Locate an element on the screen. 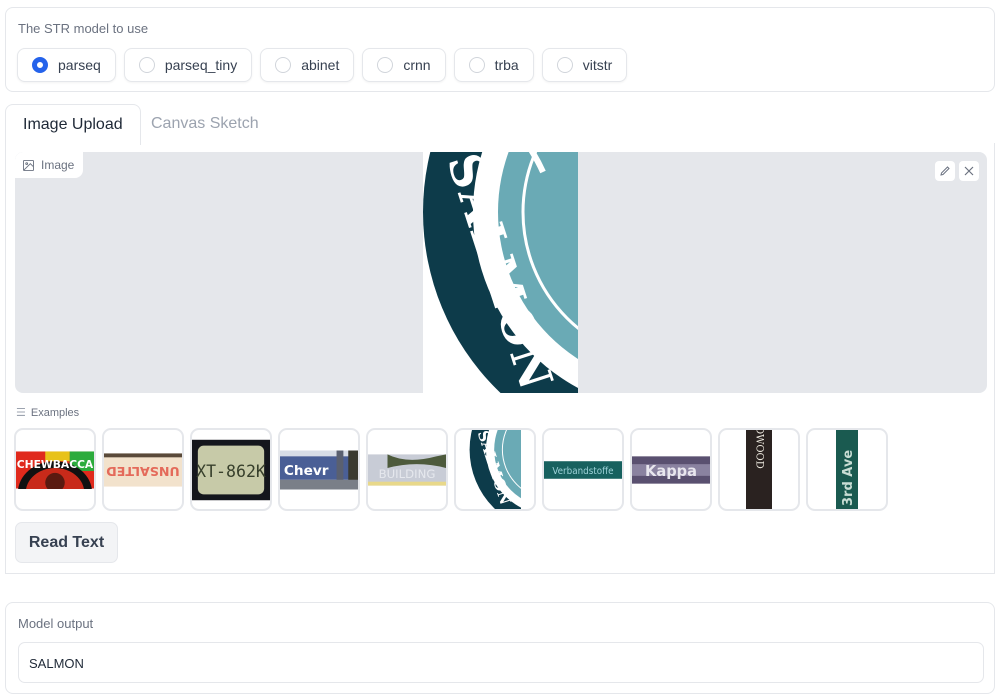  read-text-button: Read Text is located at coordinates (66, 542).